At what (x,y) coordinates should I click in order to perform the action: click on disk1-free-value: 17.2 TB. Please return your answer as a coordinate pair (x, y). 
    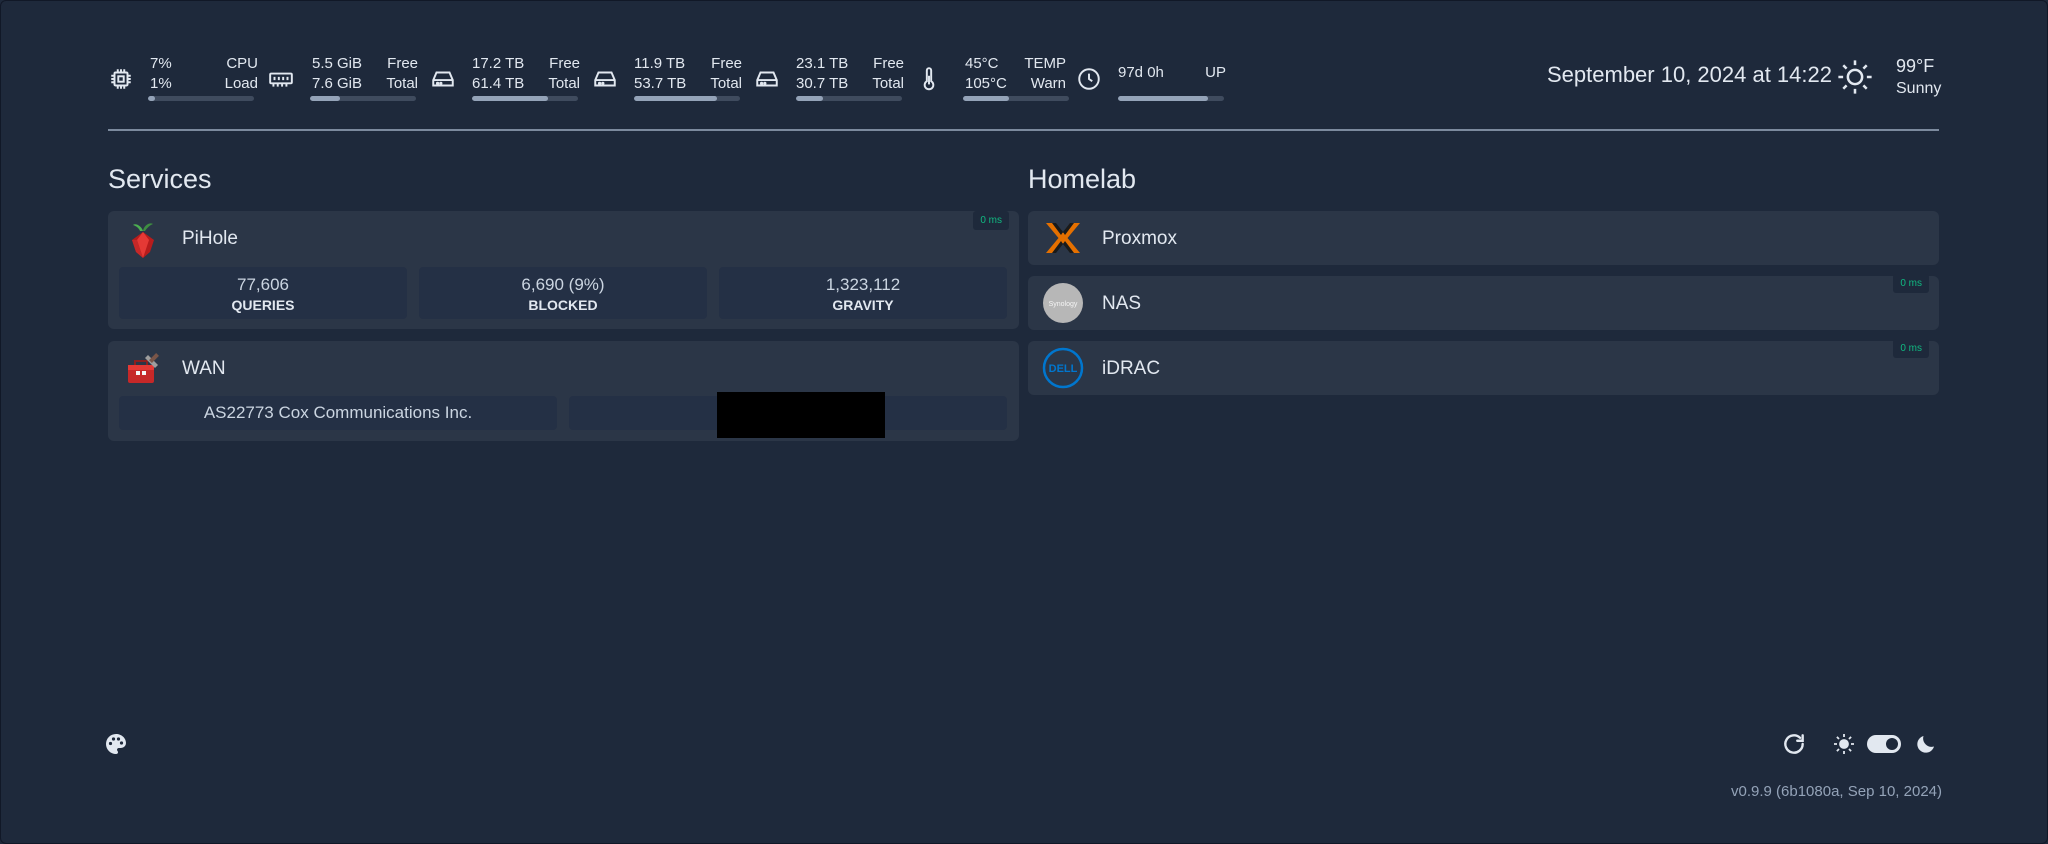
    Looking at the image, I should click on (498, 63).